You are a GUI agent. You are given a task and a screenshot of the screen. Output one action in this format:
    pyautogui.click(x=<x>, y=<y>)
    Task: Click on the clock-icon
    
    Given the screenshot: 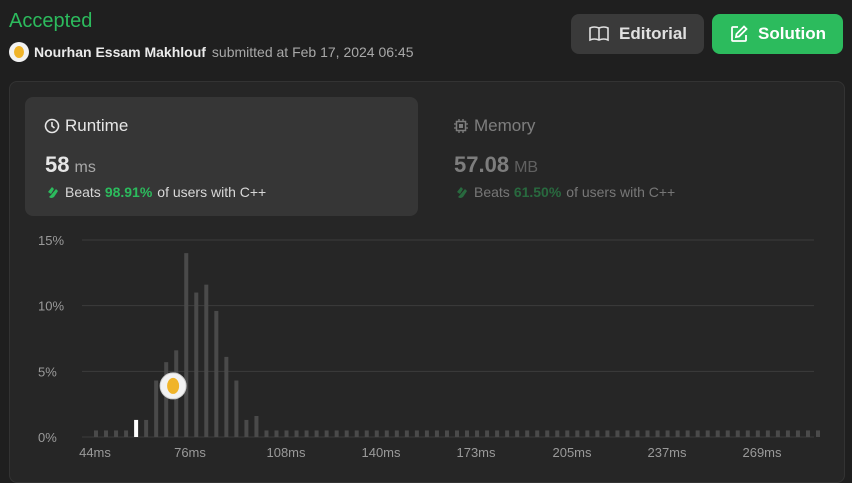 What is the action you would take?
    pyautogui.click(x=52, y=126)
    